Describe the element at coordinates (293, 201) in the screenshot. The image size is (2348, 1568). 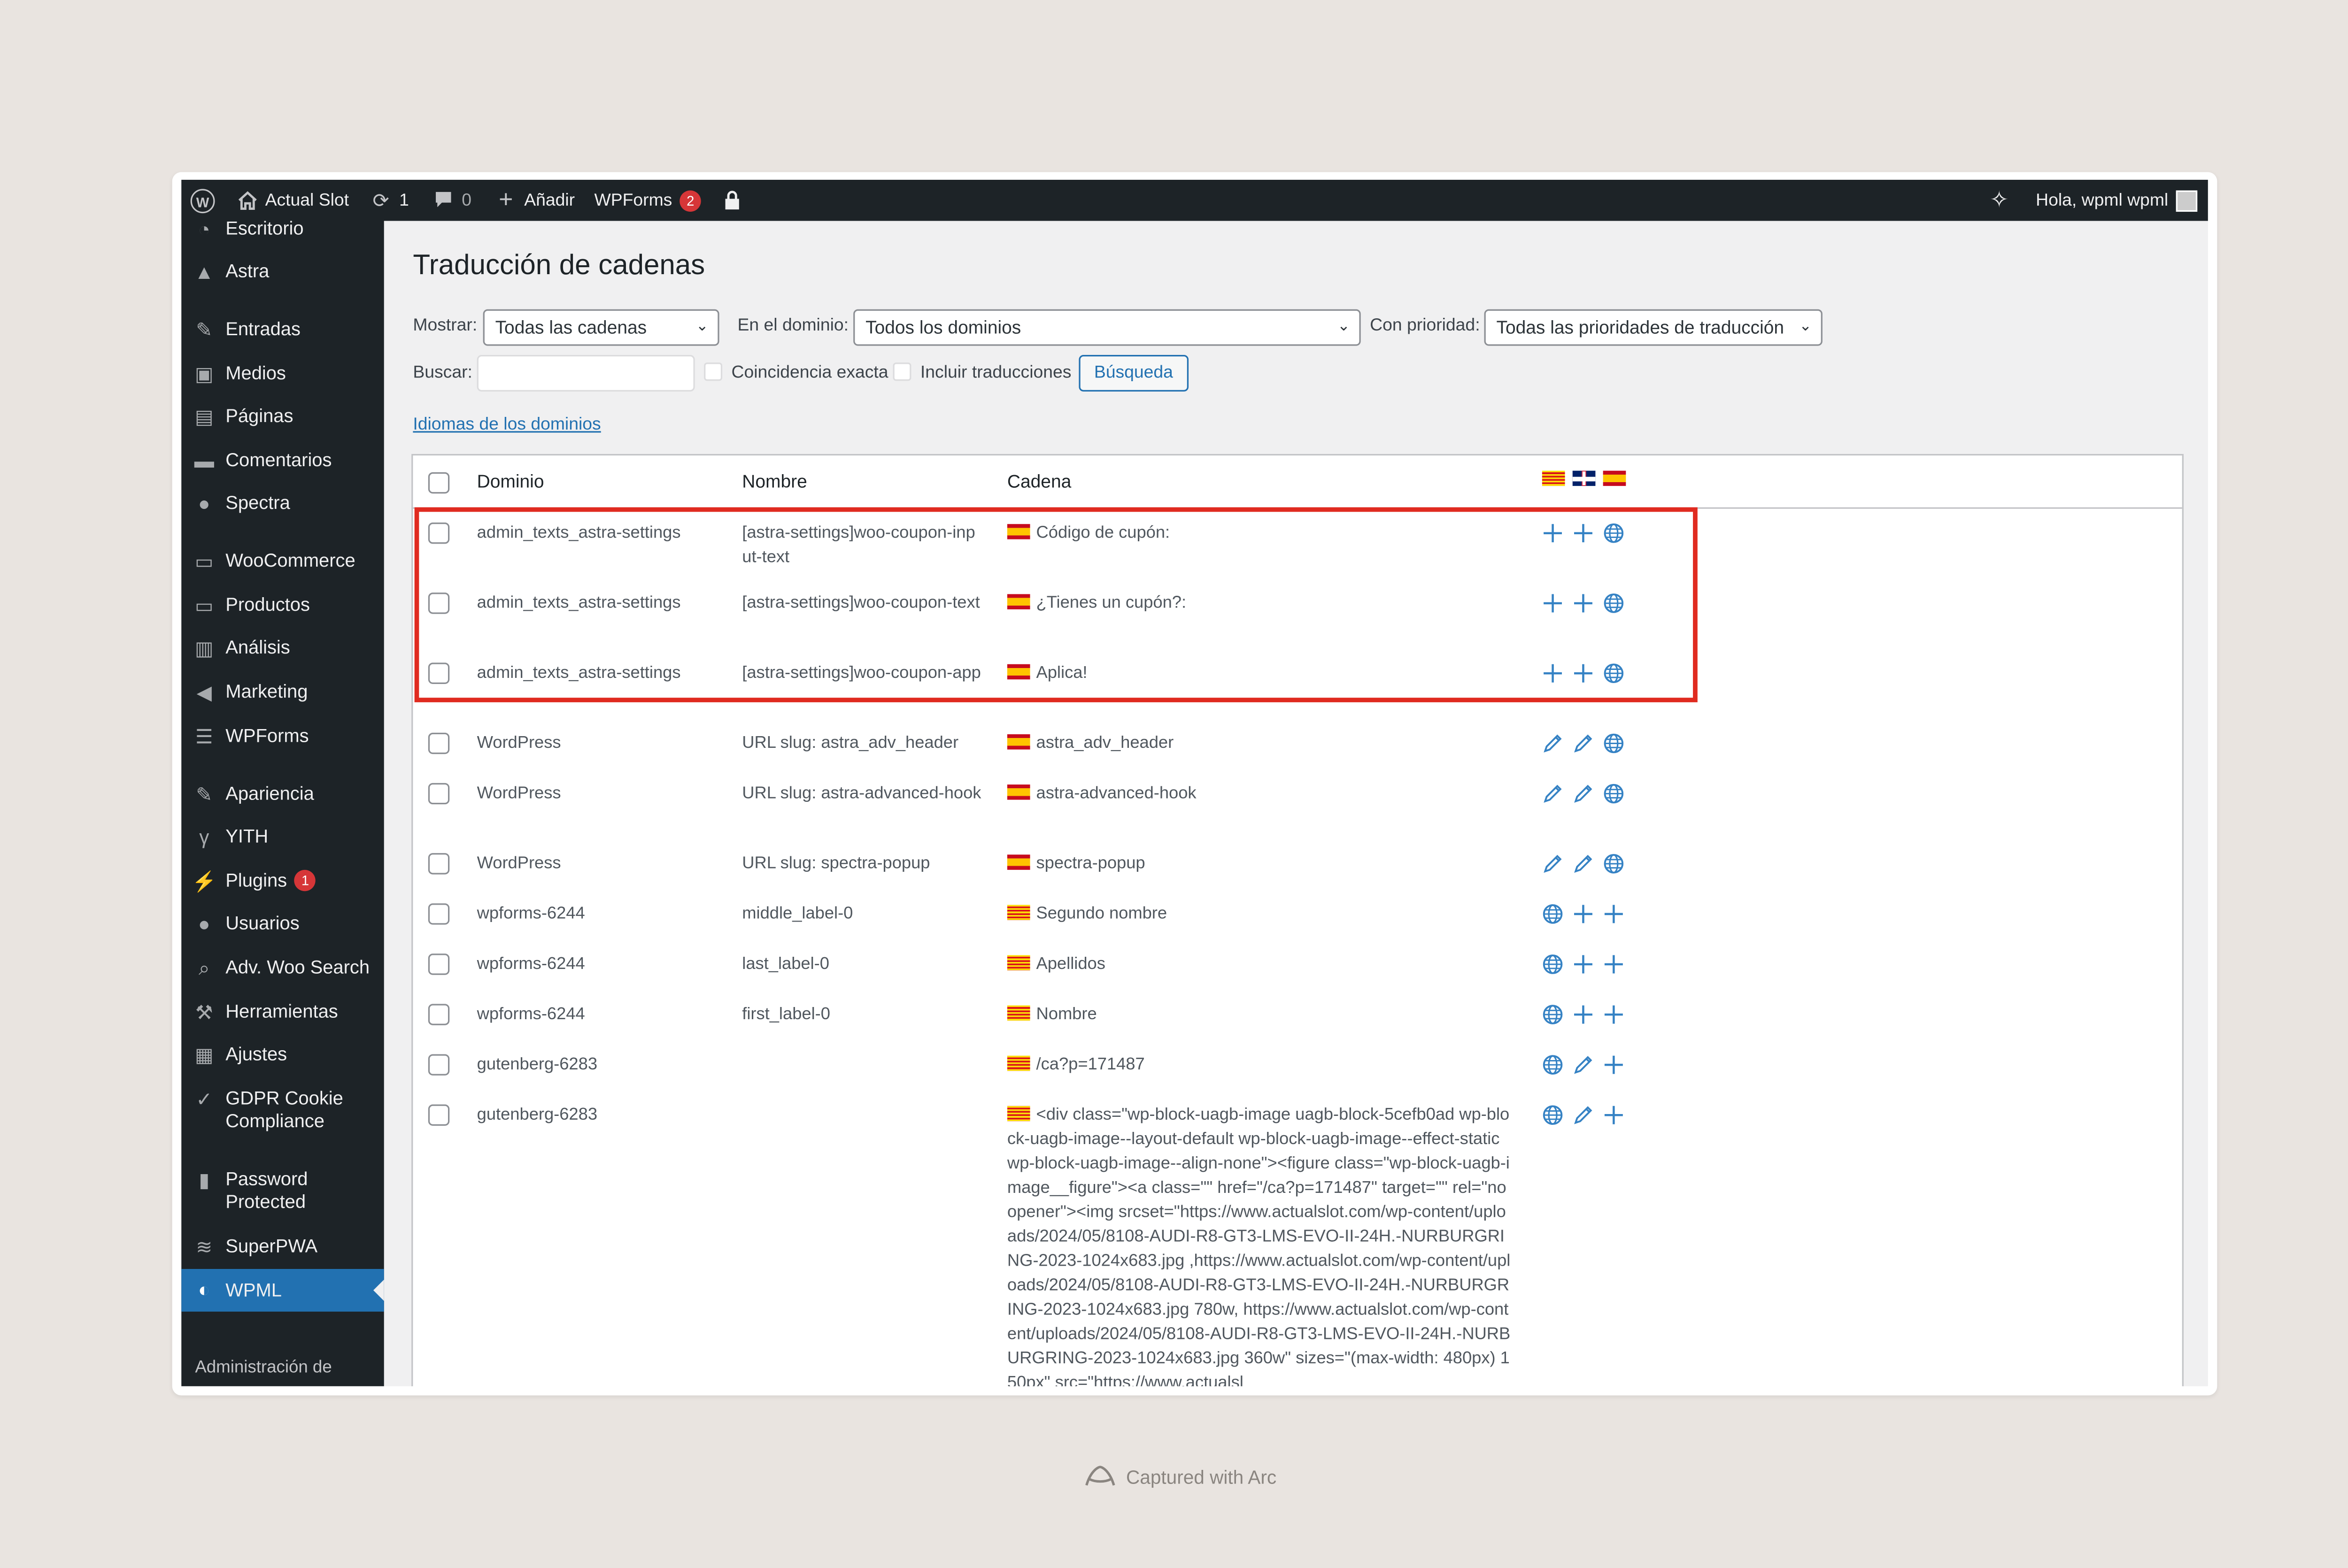
I see `site-name-link: Actual Slot` at that location.